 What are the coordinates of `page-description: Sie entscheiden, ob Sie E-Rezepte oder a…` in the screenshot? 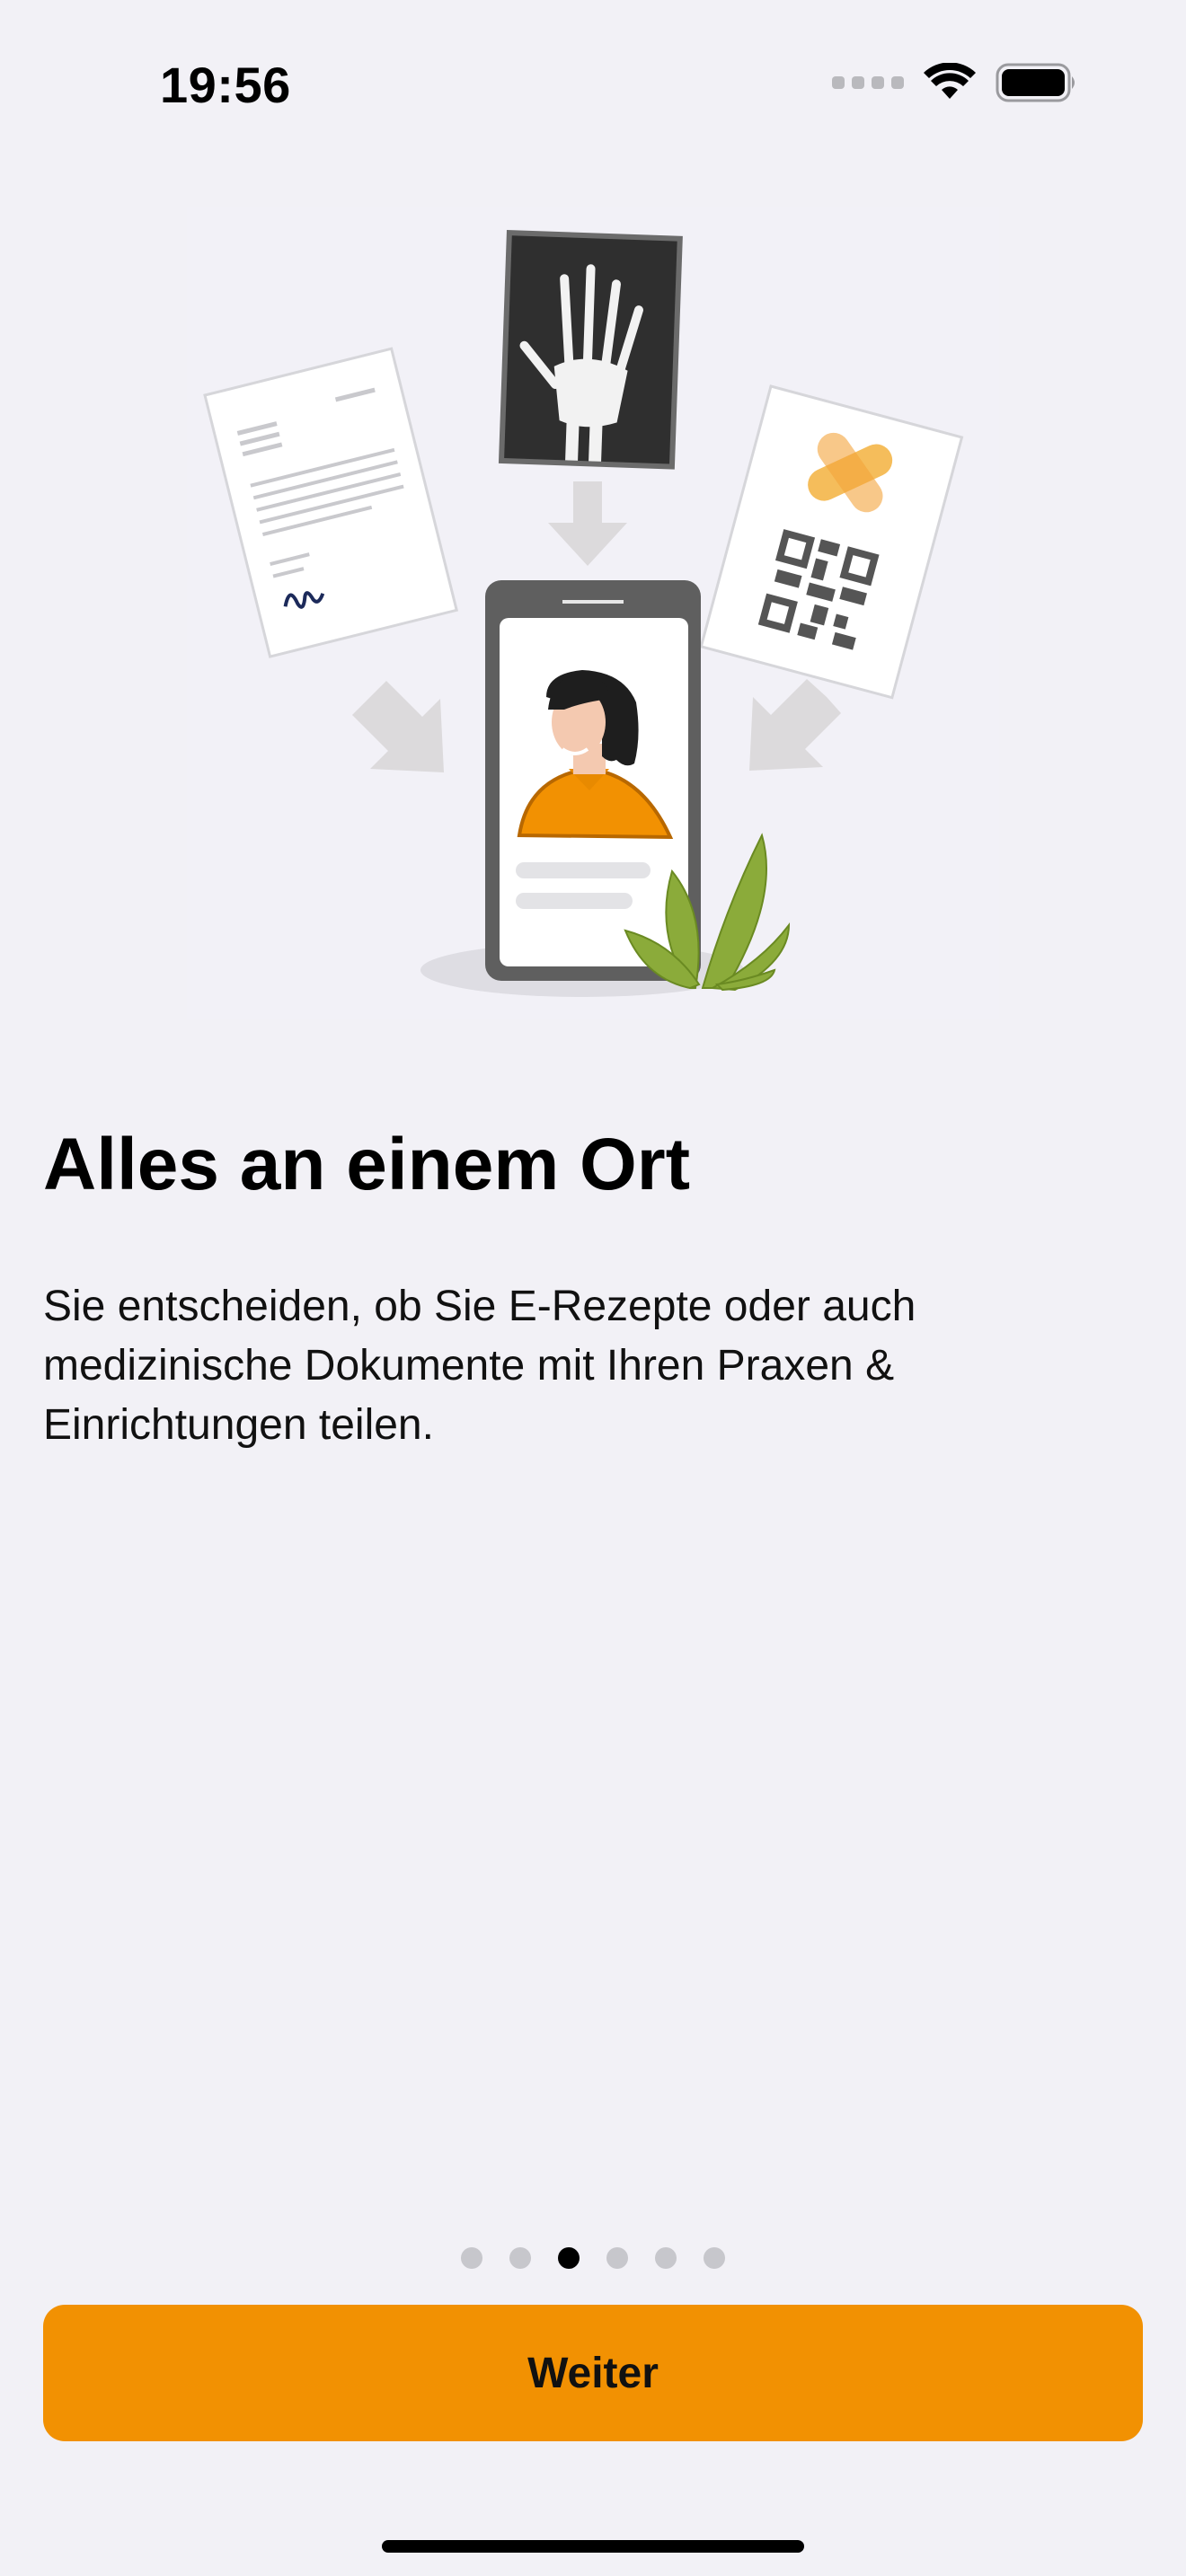 It's located at (479, 1366).